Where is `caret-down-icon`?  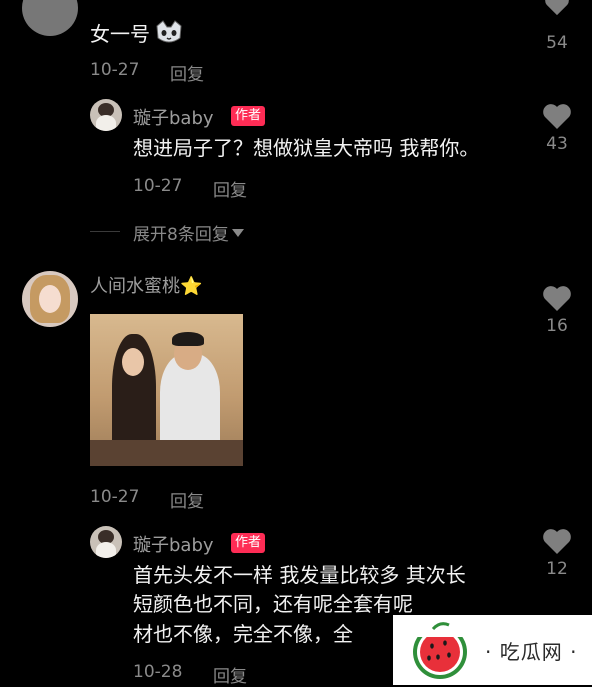 caret-down-icon is located at coordinates (237, 232).